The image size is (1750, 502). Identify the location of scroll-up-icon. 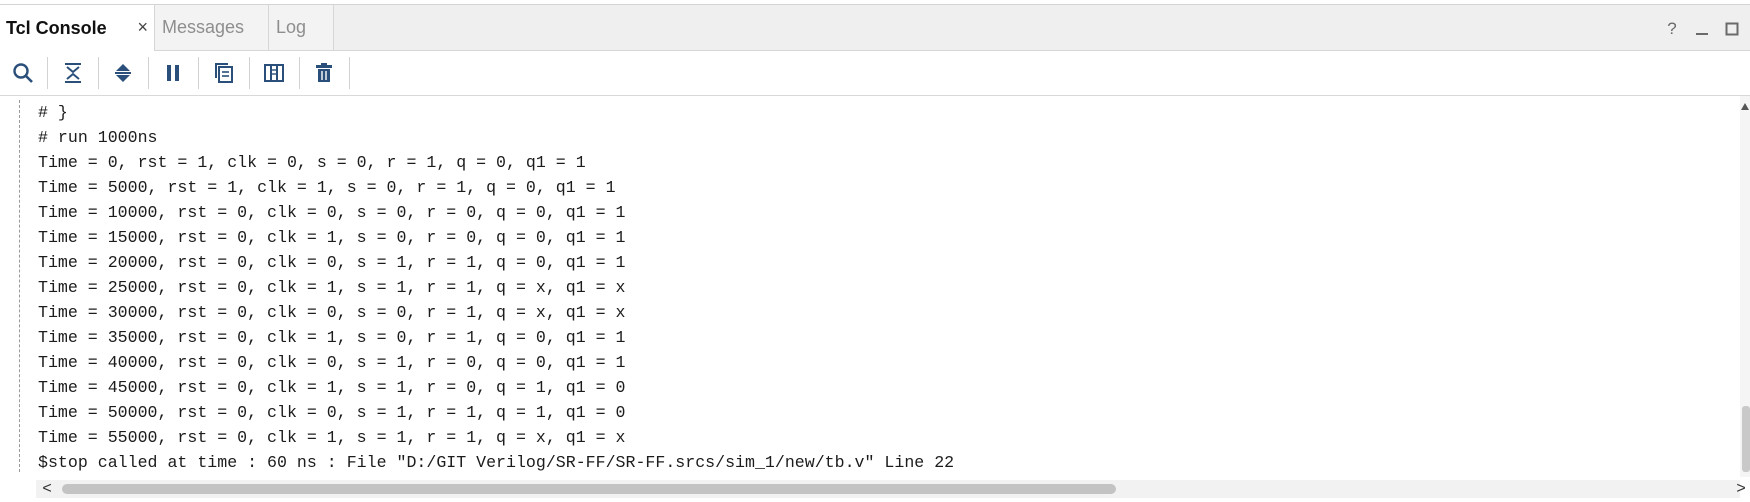
(1745, 107).